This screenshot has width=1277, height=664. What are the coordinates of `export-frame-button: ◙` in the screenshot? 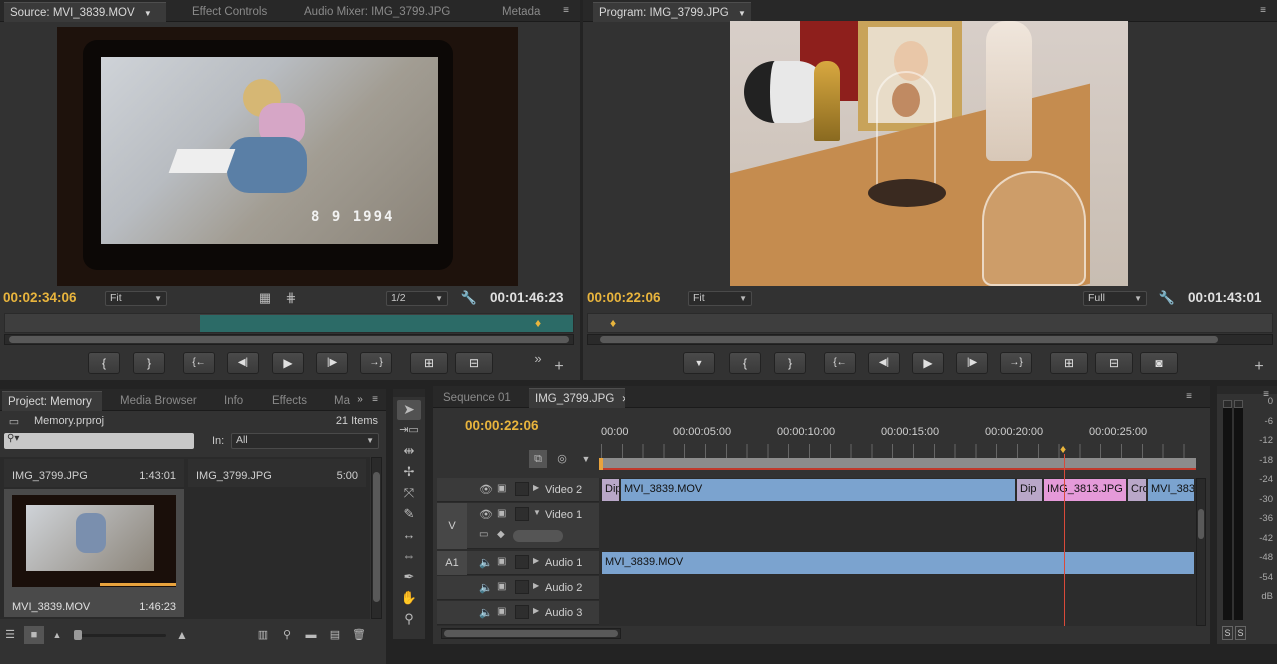 It's located at (1159, 363).